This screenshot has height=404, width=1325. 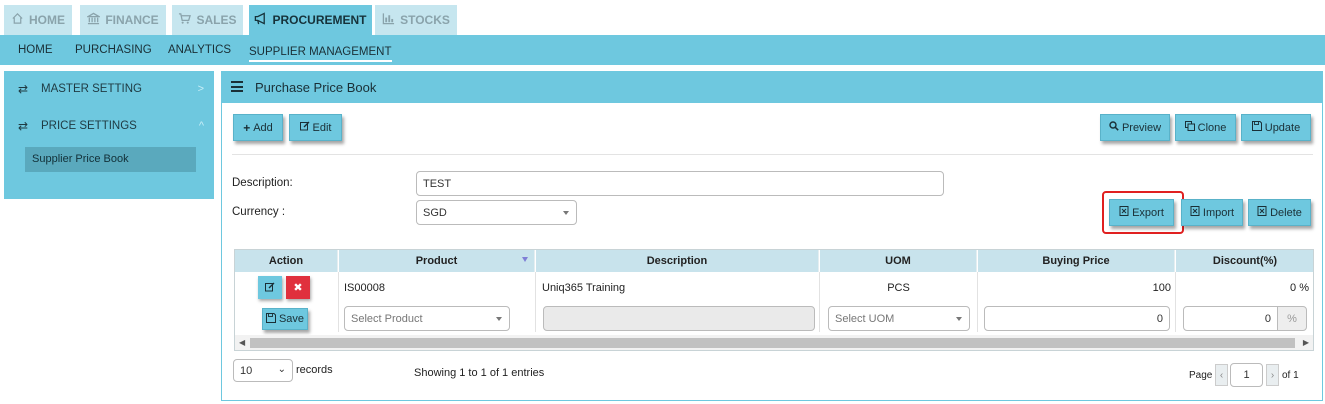 I want to click on row-save-button: Save, so click(x=285, y=319).